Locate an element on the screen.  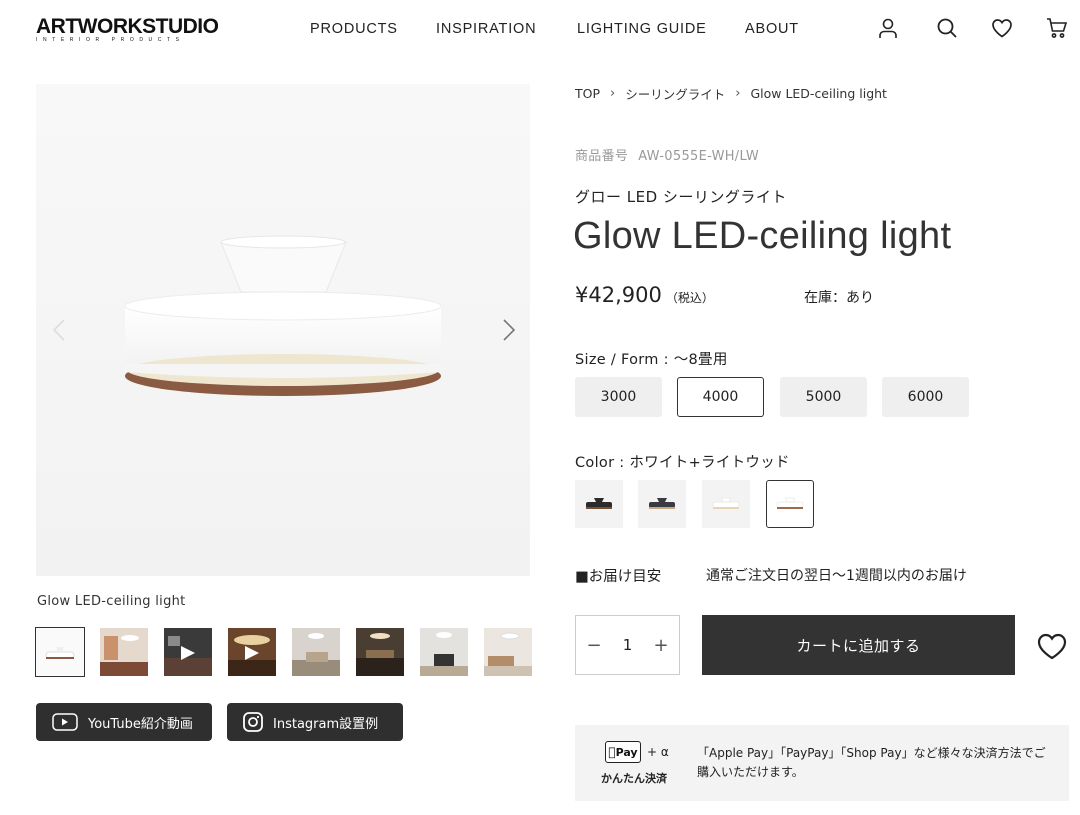
breadcrumb-current: Glow LED-ceiling light is located at coordinates (818, 93).